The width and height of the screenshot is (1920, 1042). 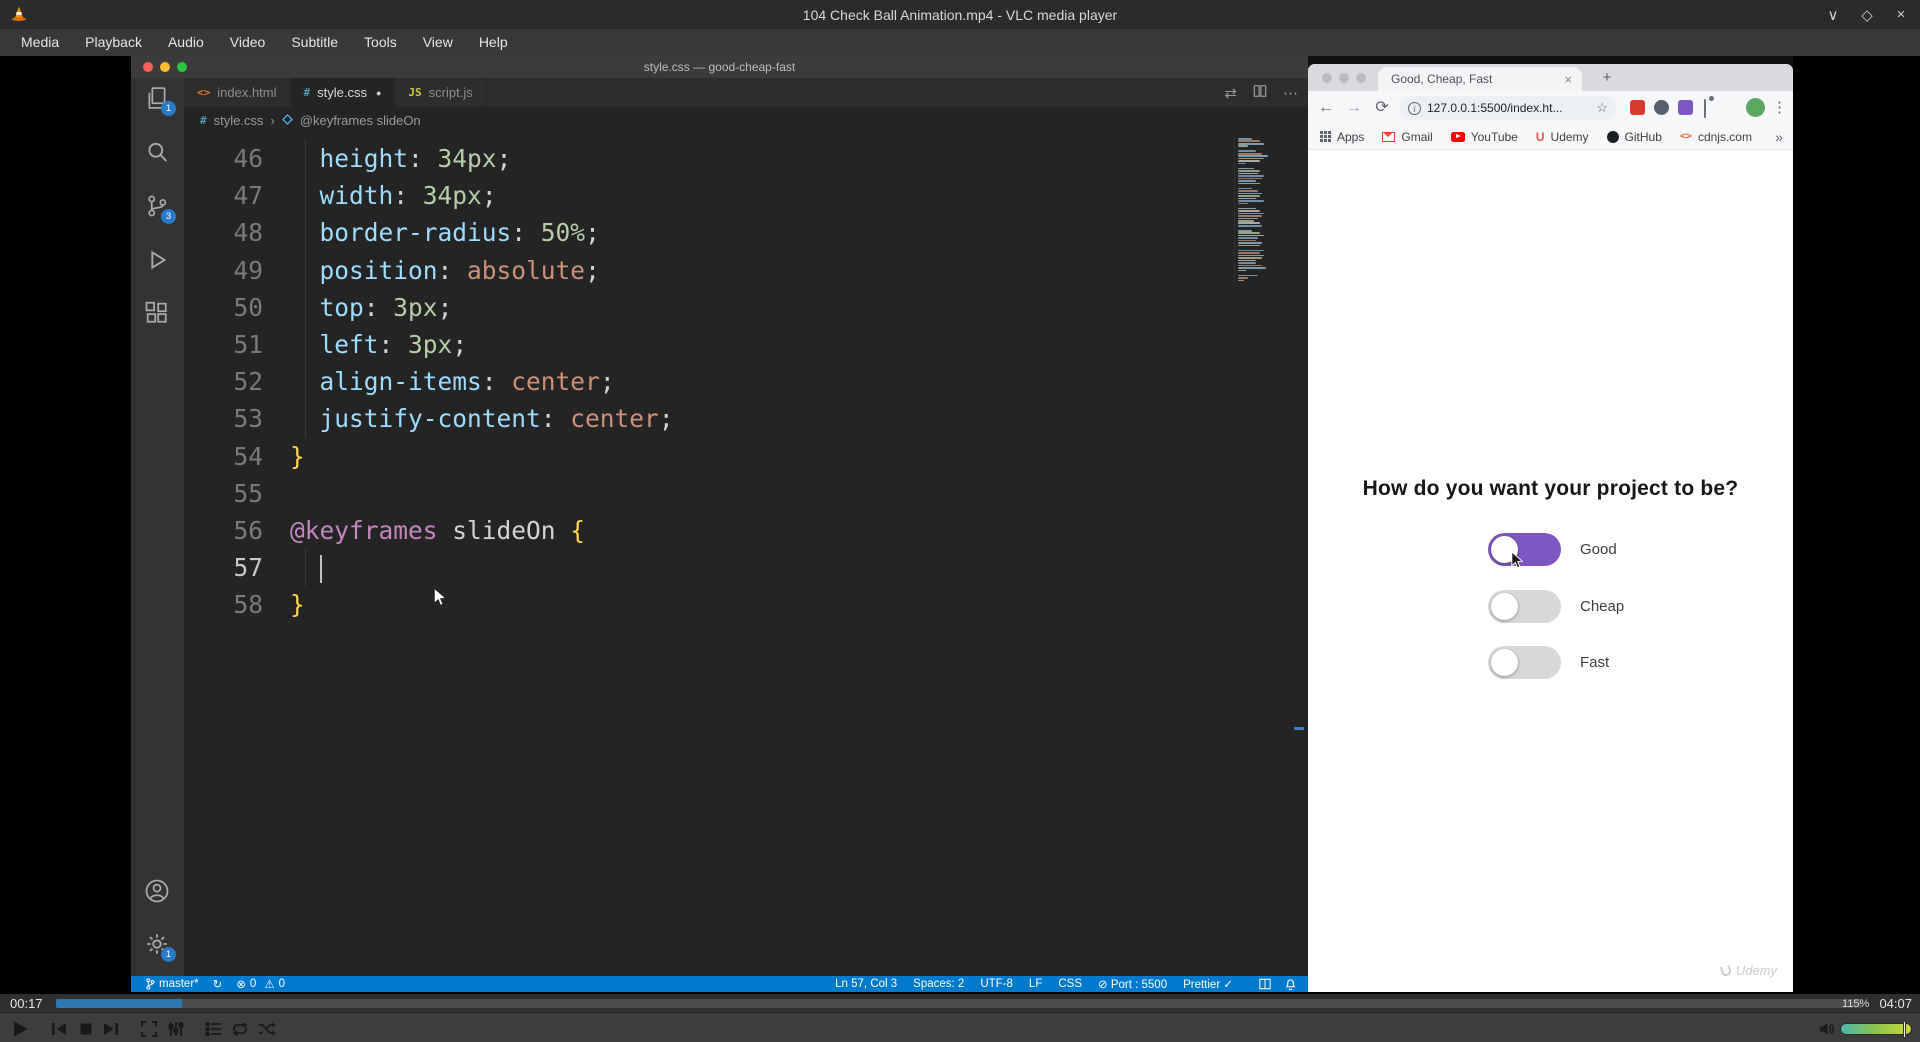 I want to click on menu-video: Video, so click(x=248, y=42).